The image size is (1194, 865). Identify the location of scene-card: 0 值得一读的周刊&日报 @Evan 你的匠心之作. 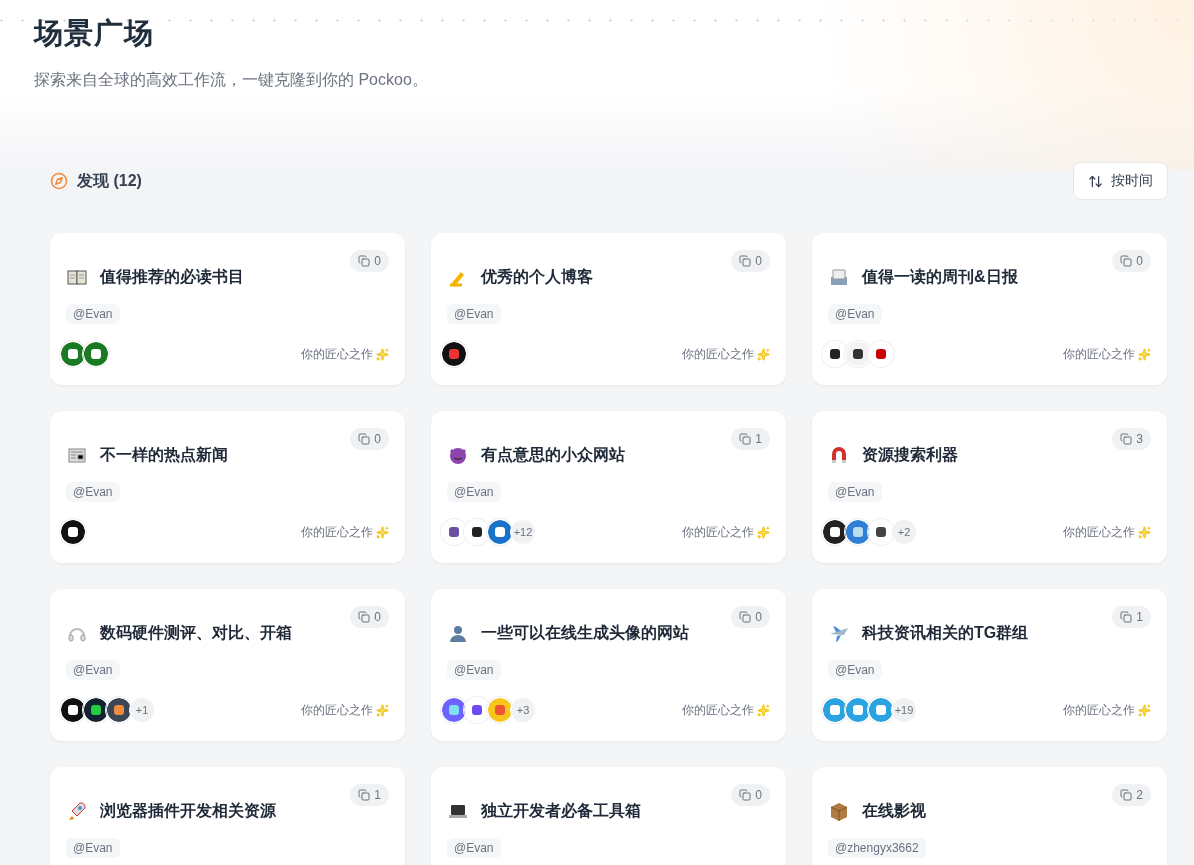
(989, 309).